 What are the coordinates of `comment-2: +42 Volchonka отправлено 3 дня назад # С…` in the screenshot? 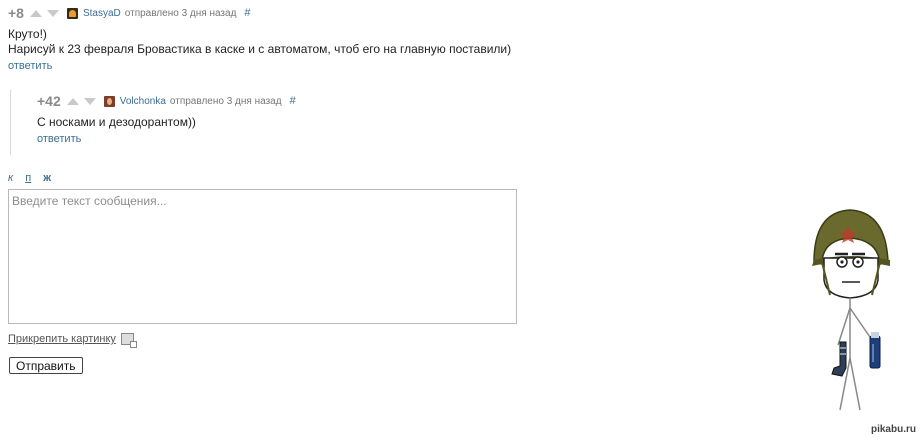 It's located at (367, 118).